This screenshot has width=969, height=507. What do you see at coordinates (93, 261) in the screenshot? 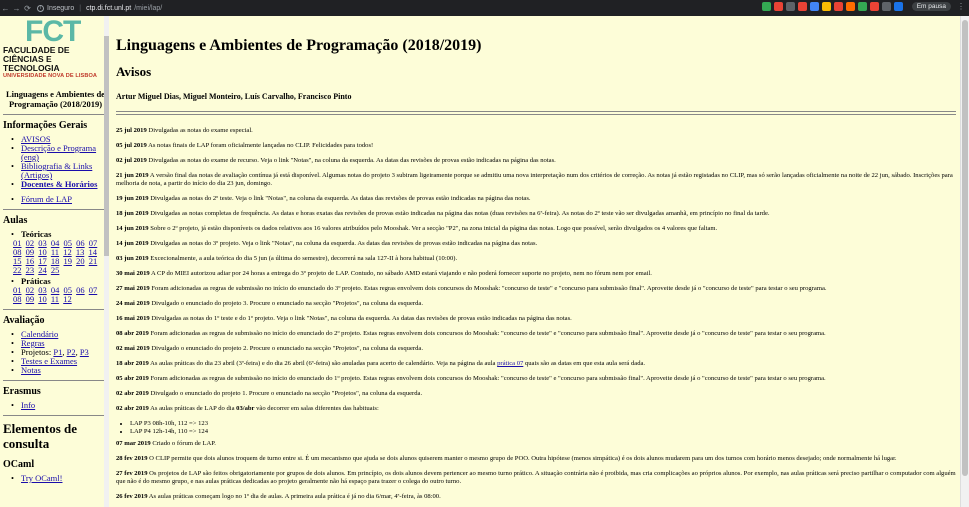
I see `teorica-link: 21` at bounding box center [93, 261].